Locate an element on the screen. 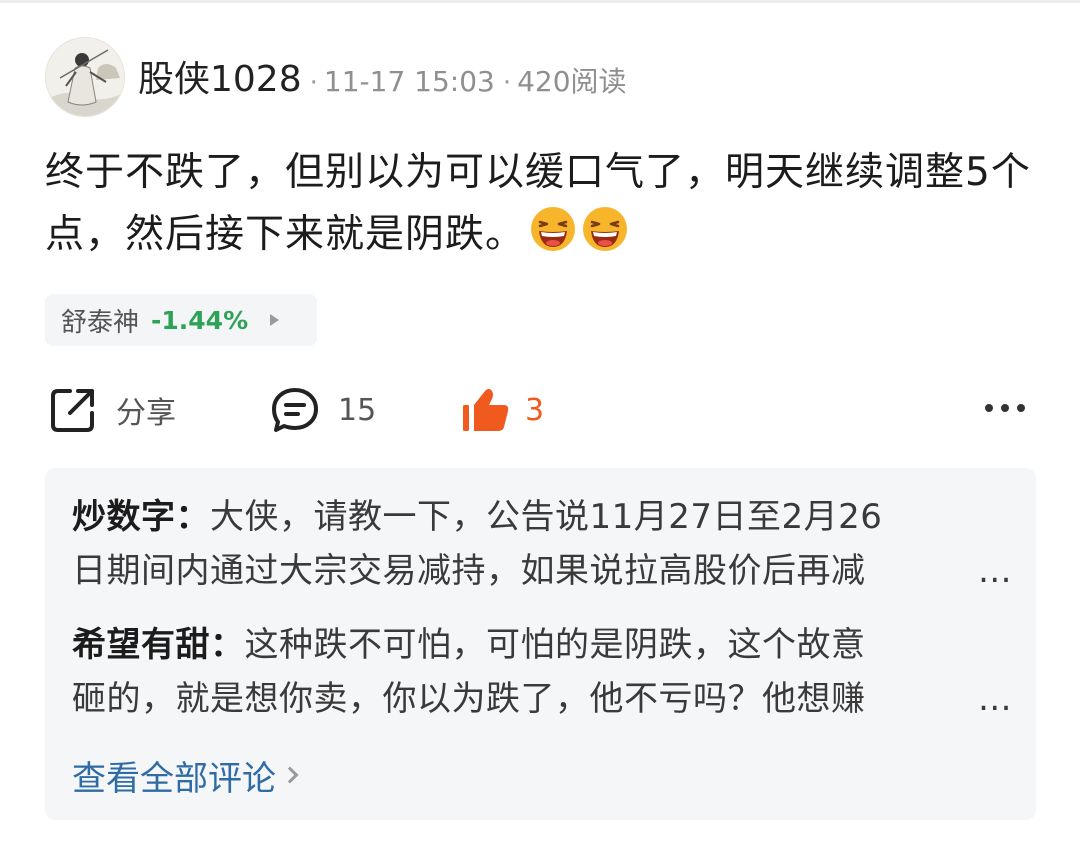  share-label: 分享 is located at coordinates (146, 413).